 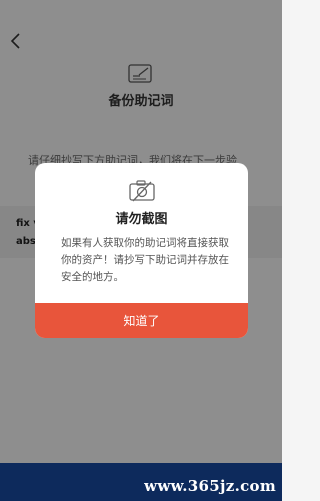 I want to click on dialog-message-line: 你的资产！请抄写下助记词并存放在, so click(x=145, y=260).